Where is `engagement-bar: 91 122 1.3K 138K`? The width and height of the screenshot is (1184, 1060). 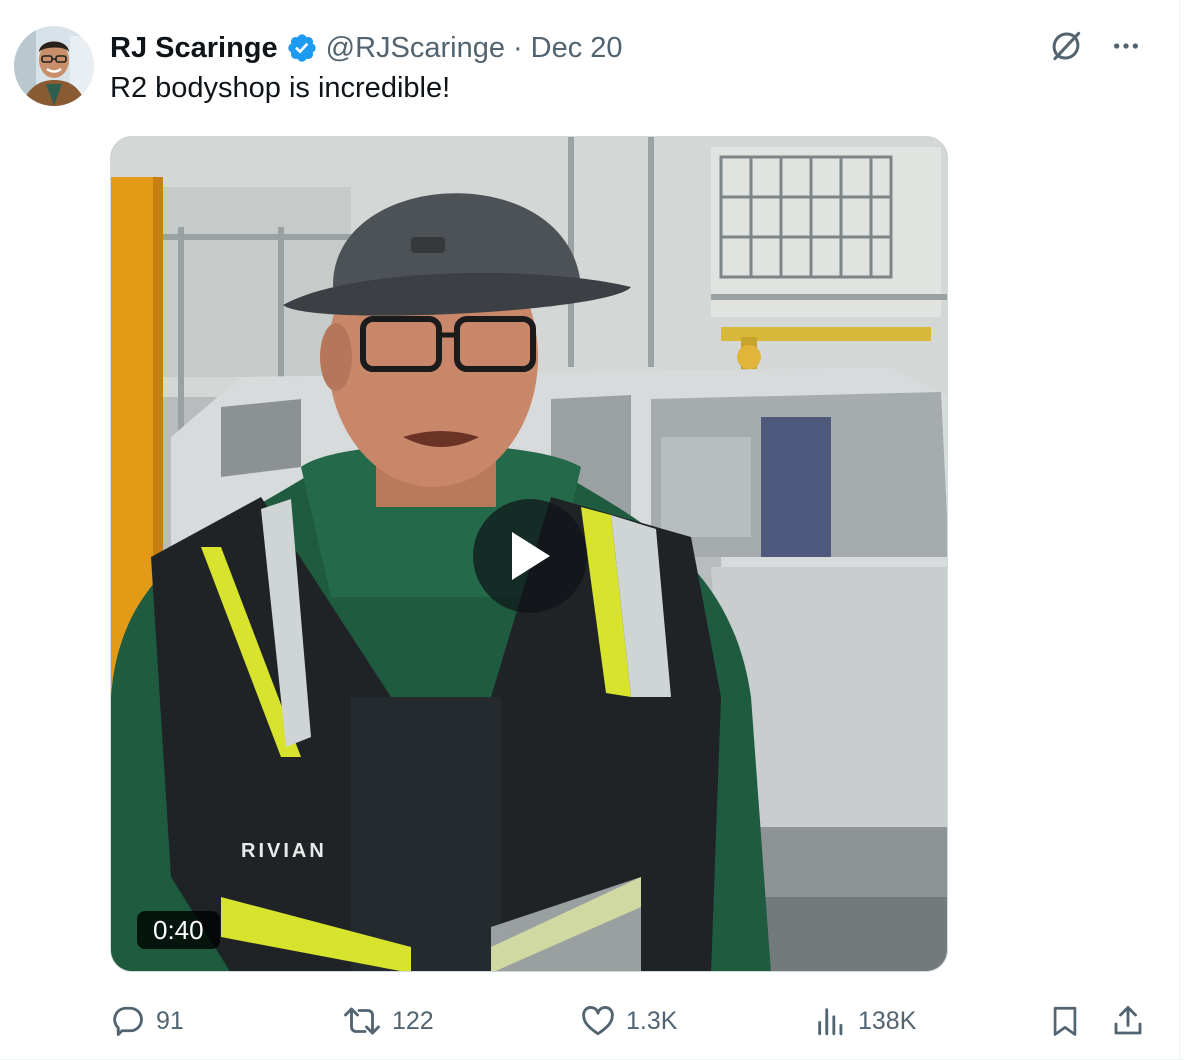 engagement-bar: 91 122 1.3K 138K is located at coordinates (630, 1021).